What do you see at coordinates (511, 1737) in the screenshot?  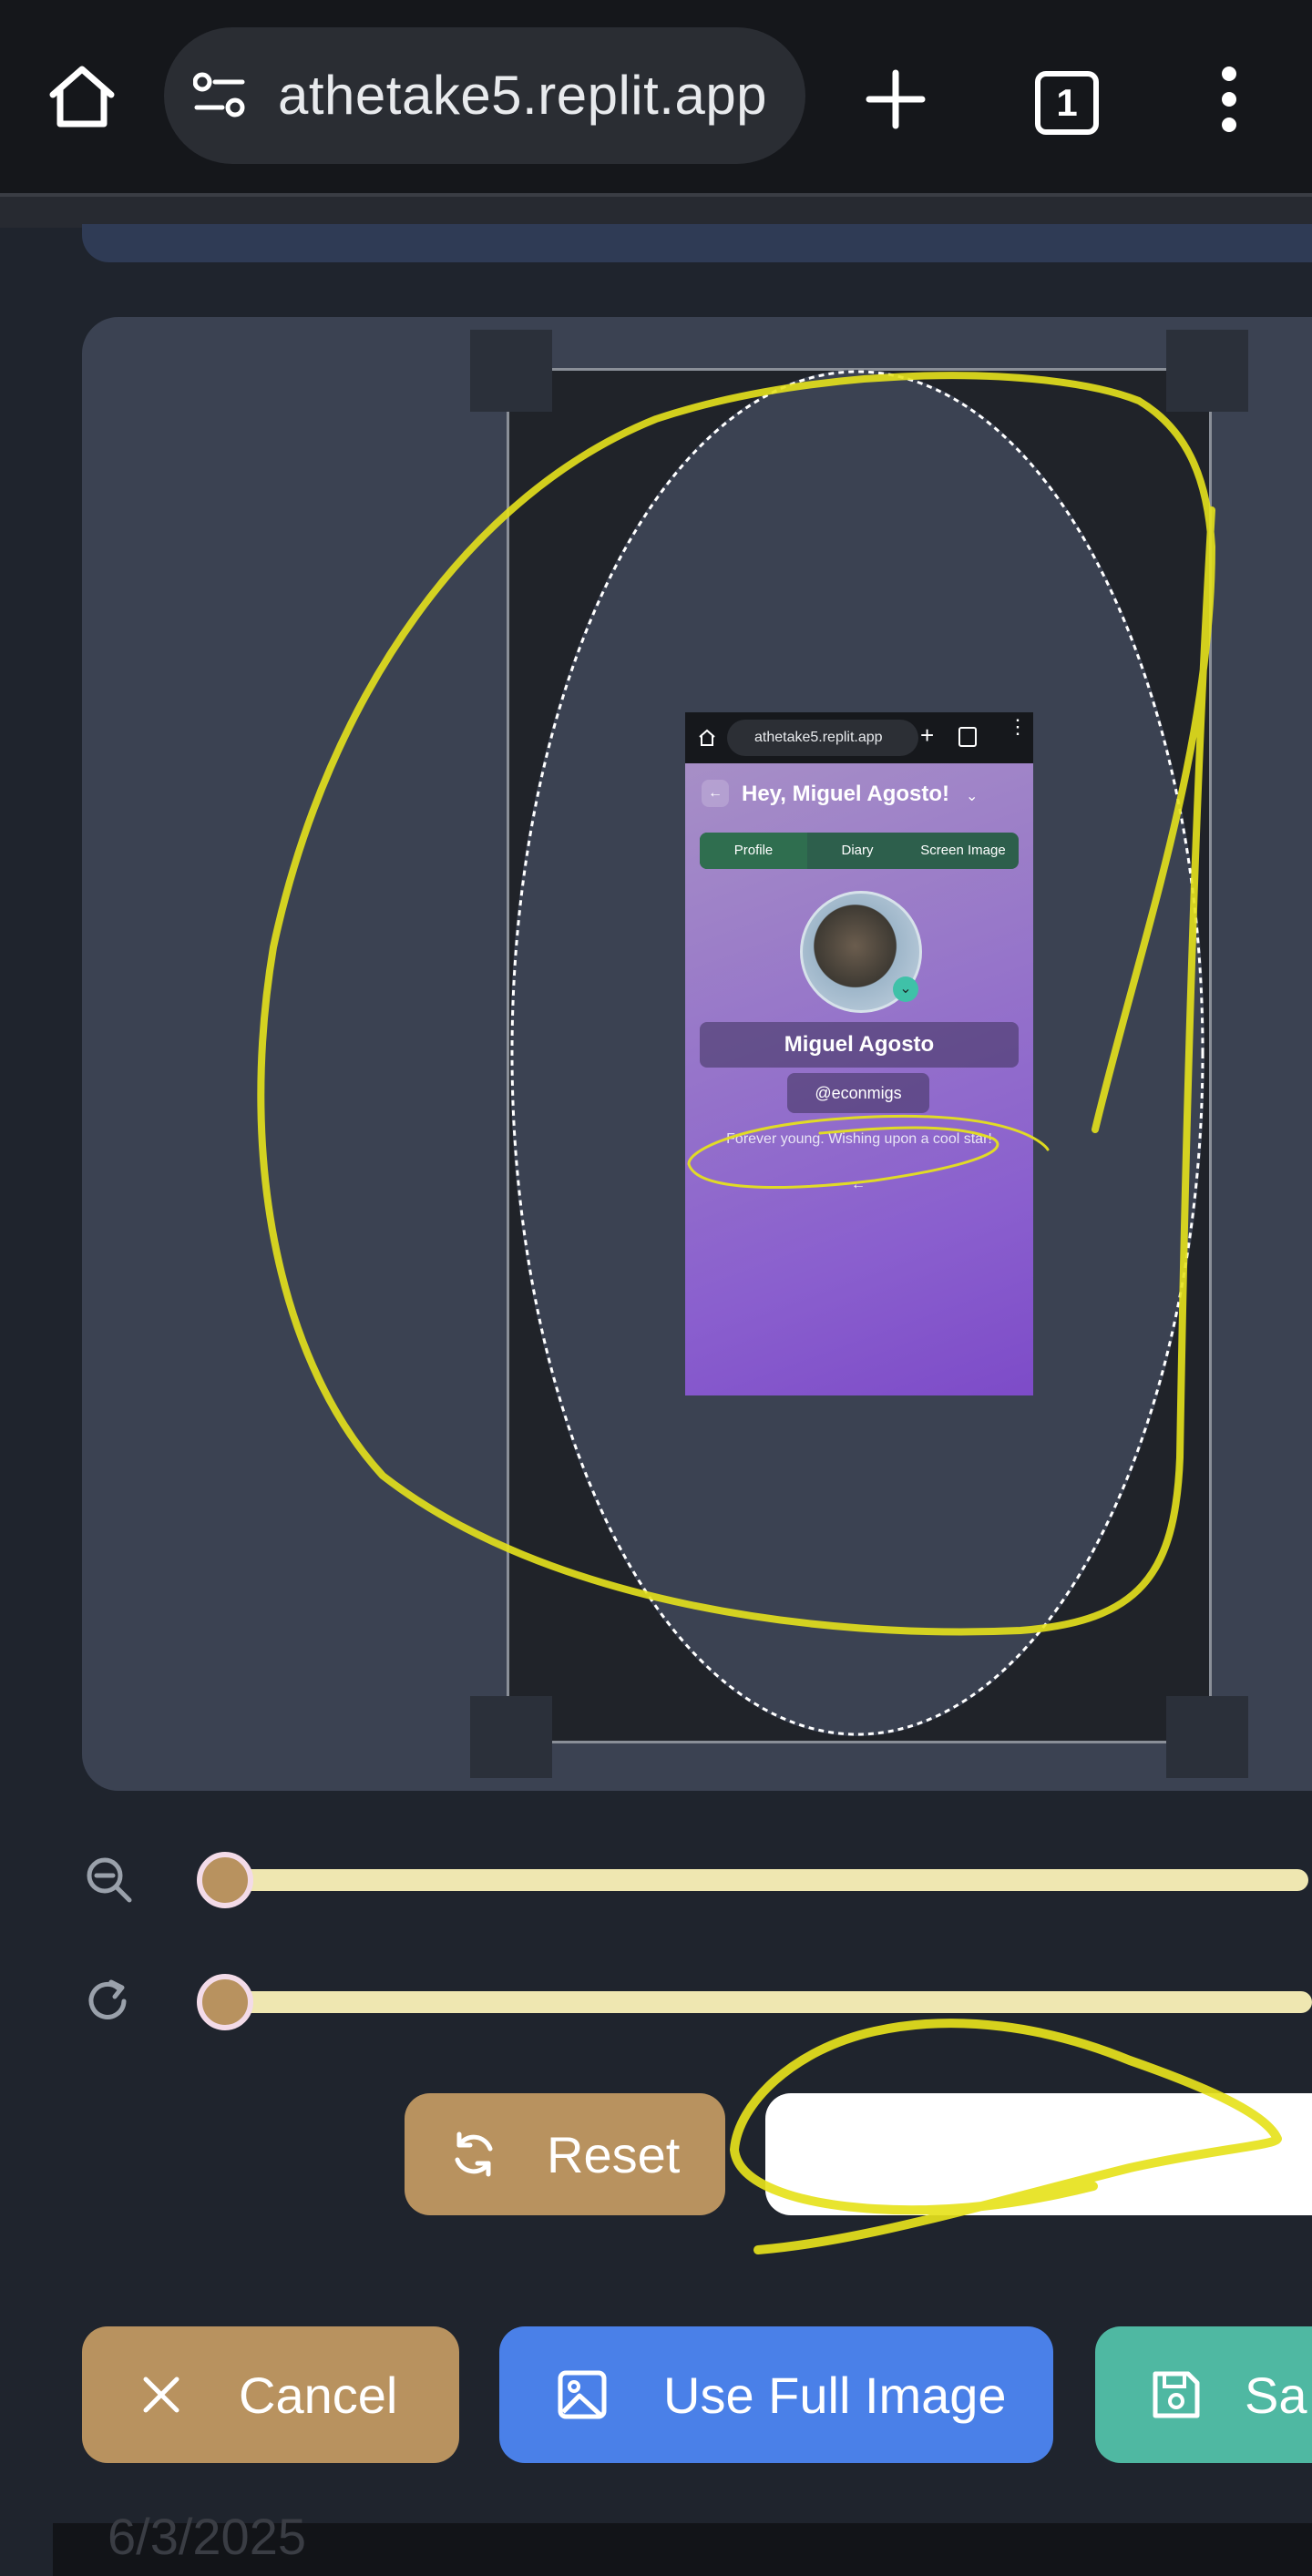 I see `crop-handle-bottom-left` at bounding box center [511, 1737].